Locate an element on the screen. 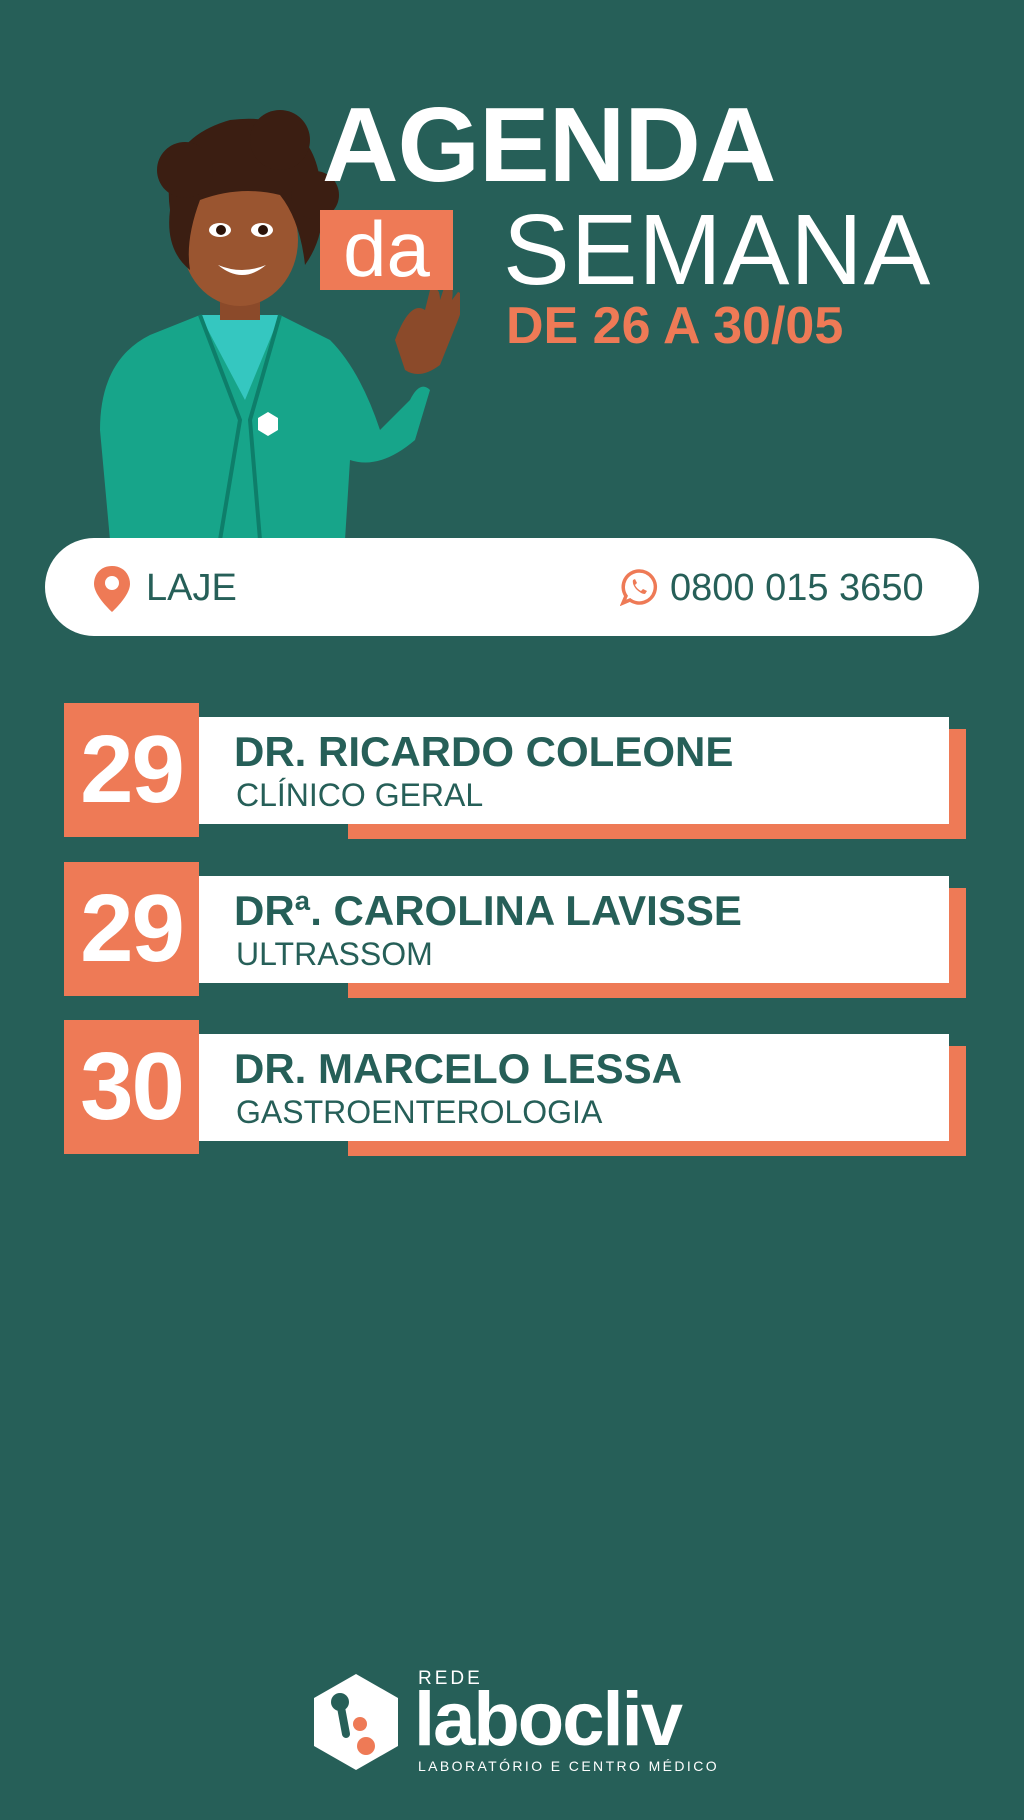 This screenshot has height=1820, width=1024. phone-number: 0800 015 3650 is located at coordinates (797, 588).